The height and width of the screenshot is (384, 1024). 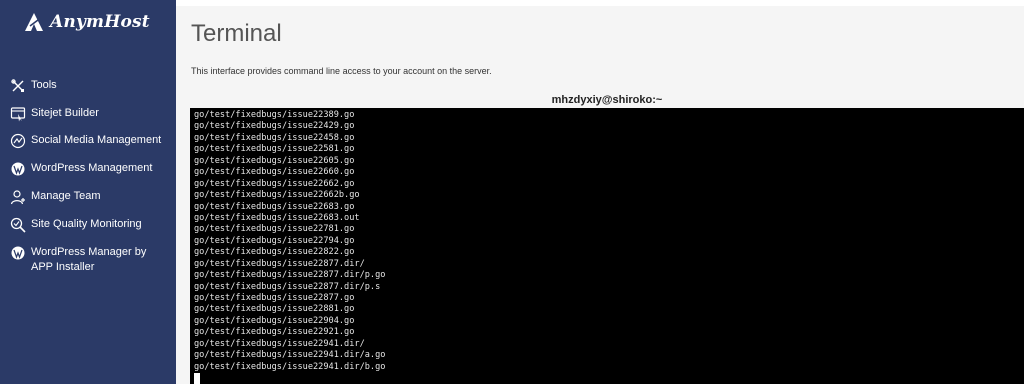 I want to click on sidebar-item-label: Social Media Management, so click(x=96, y=140).